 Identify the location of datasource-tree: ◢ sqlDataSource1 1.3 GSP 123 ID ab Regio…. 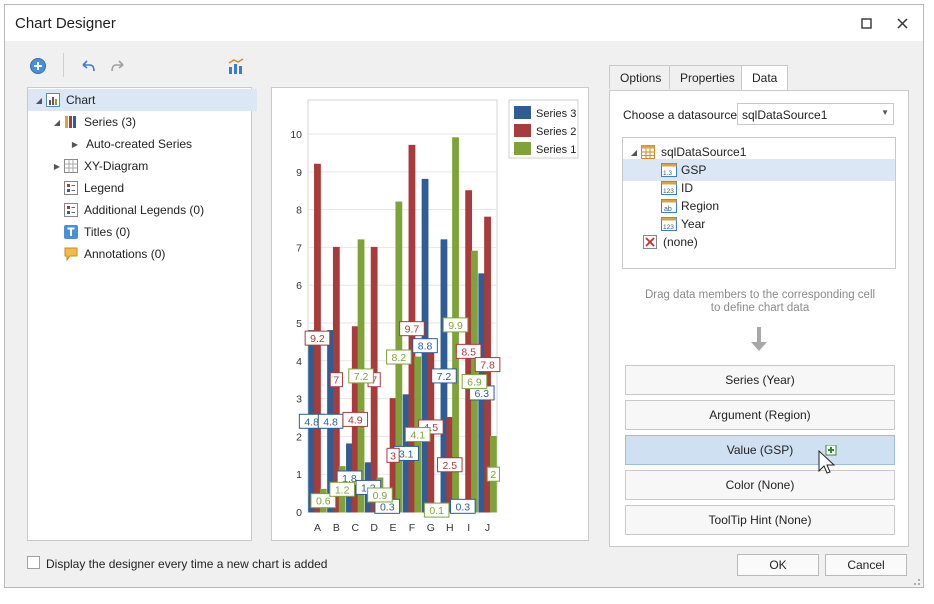
(759, 203).